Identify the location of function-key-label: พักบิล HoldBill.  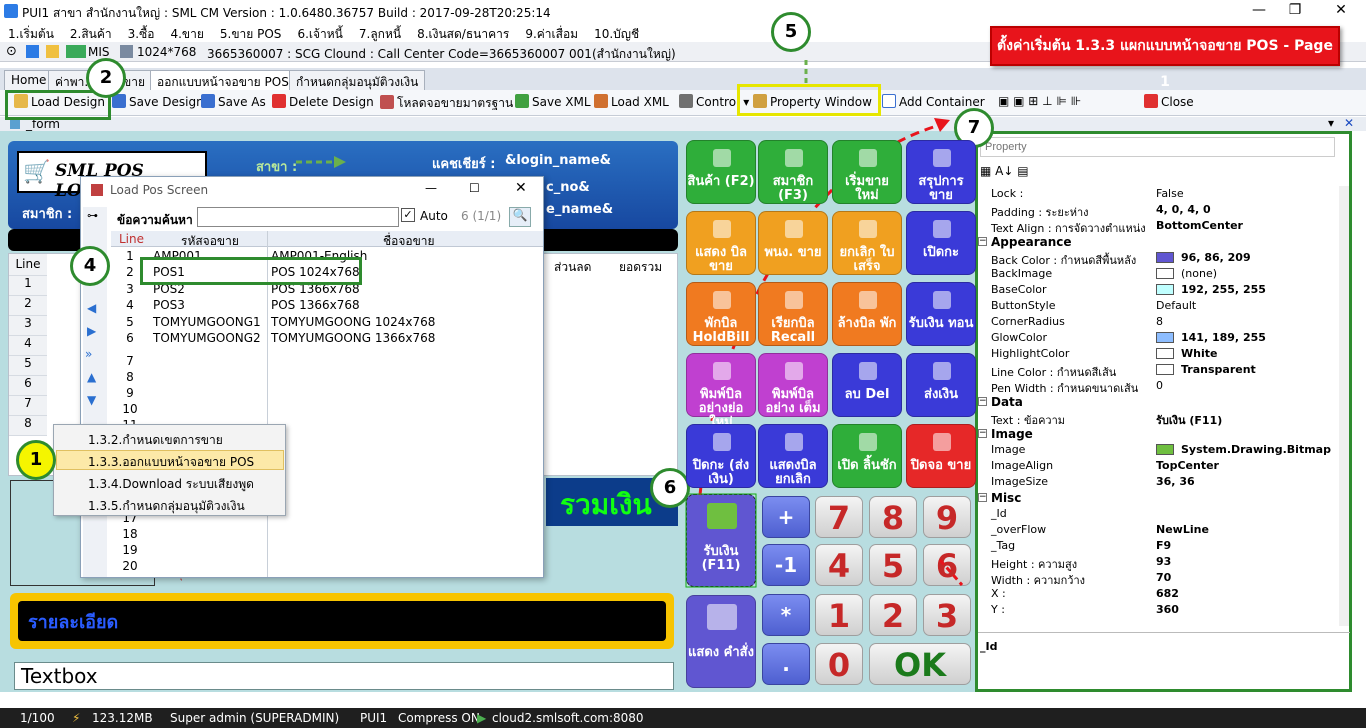
(721, 330).